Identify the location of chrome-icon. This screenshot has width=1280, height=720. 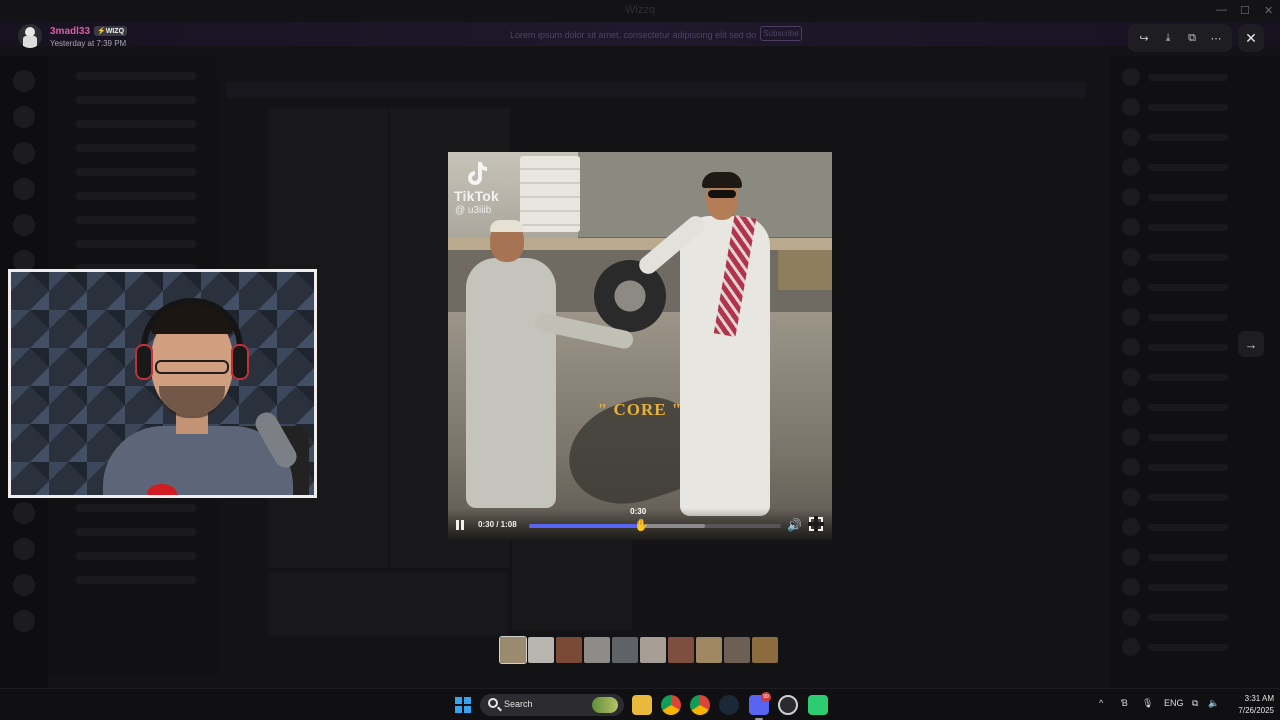
(671, 705).